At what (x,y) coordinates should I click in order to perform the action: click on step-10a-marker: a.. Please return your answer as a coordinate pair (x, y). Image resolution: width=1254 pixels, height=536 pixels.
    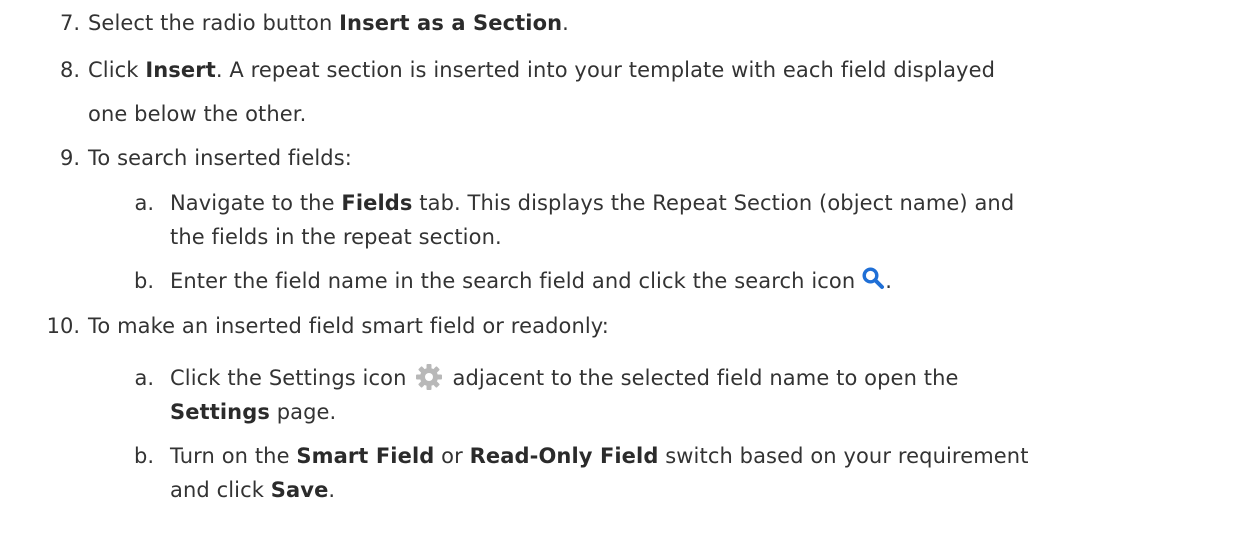
    Looking at the image, I should click on (144, 378).